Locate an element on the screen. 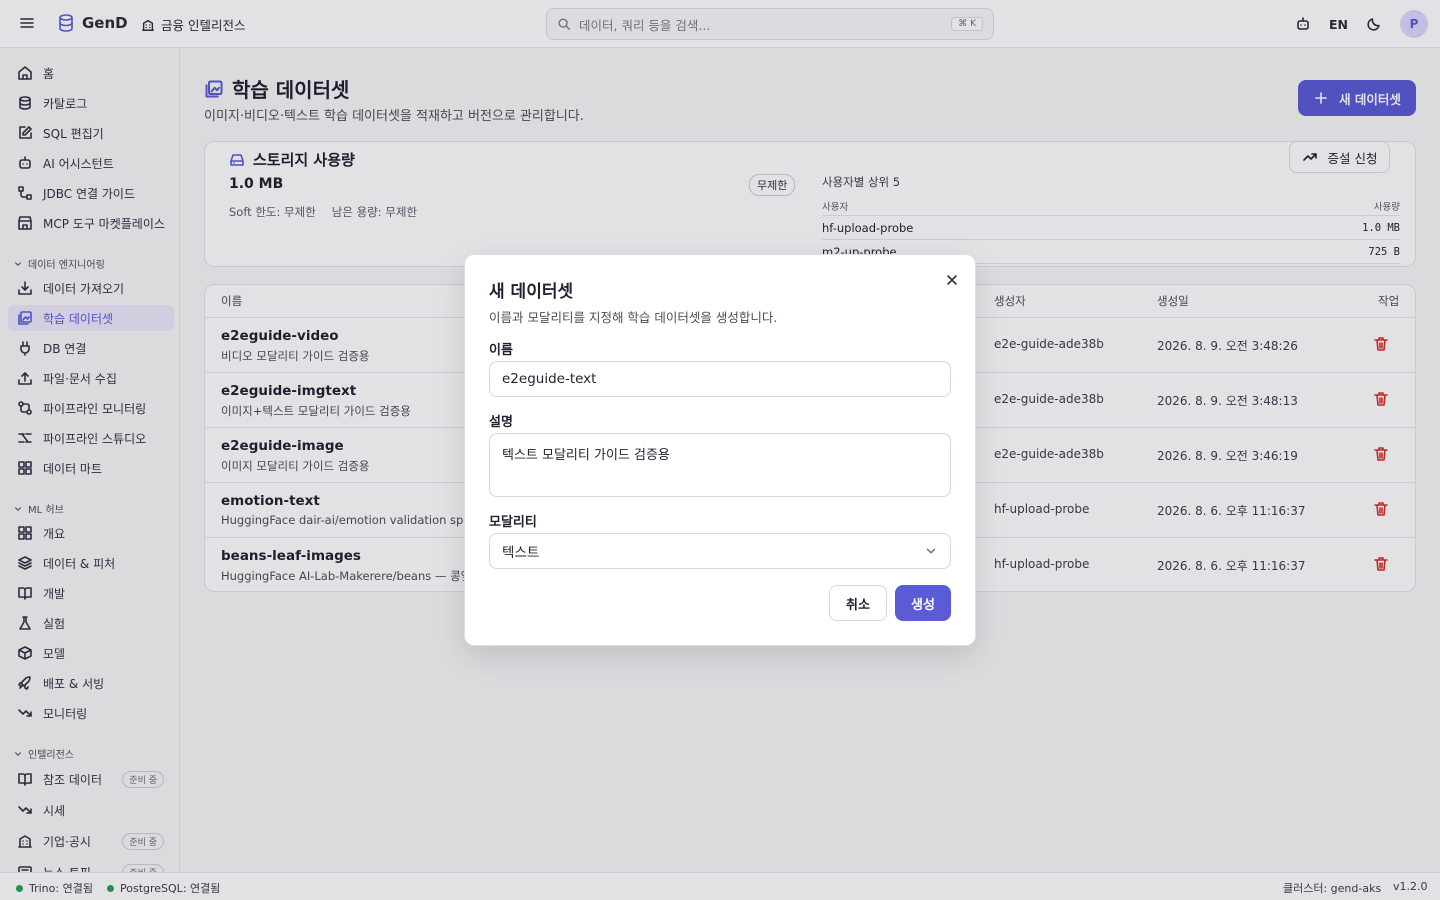  create-button: 생성 is located at coordinates (923, 603).